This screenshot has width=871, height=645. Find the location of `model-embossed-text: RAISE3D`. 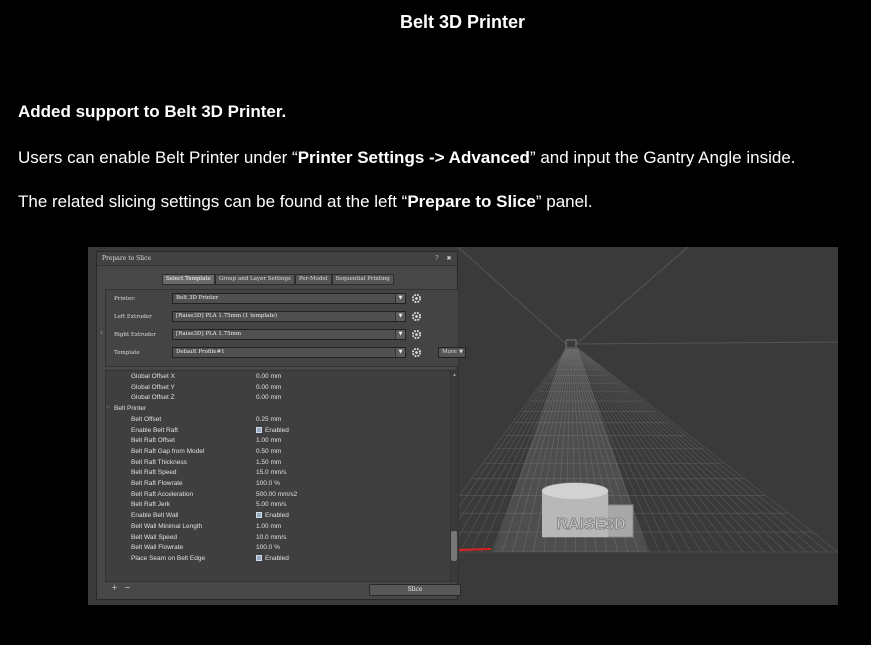

model-embossed-text: RAISE3D is located at coordinates (590, 524).